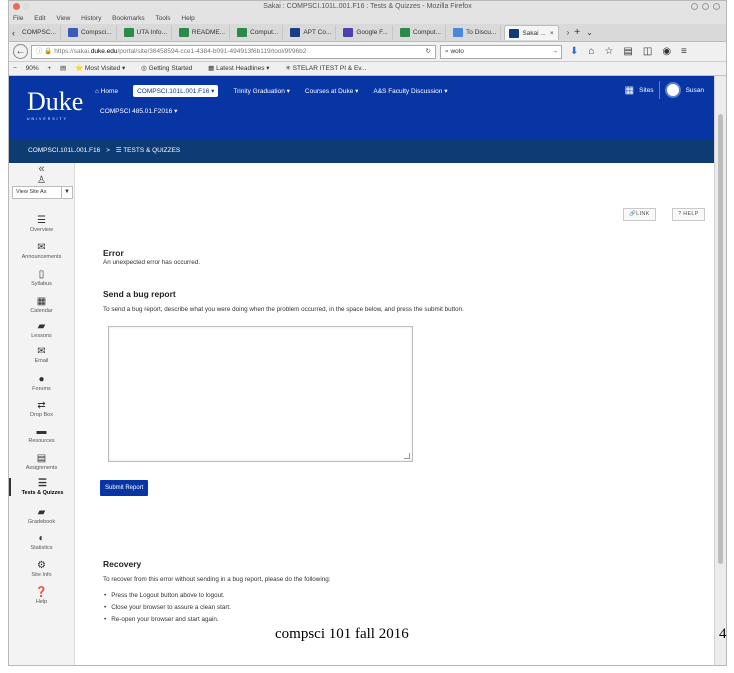 This screenshot has width=734, height=673. Describe the element at coordinates (577, 32) in the screenshot. I see `new-tab-icon: +` at that location.